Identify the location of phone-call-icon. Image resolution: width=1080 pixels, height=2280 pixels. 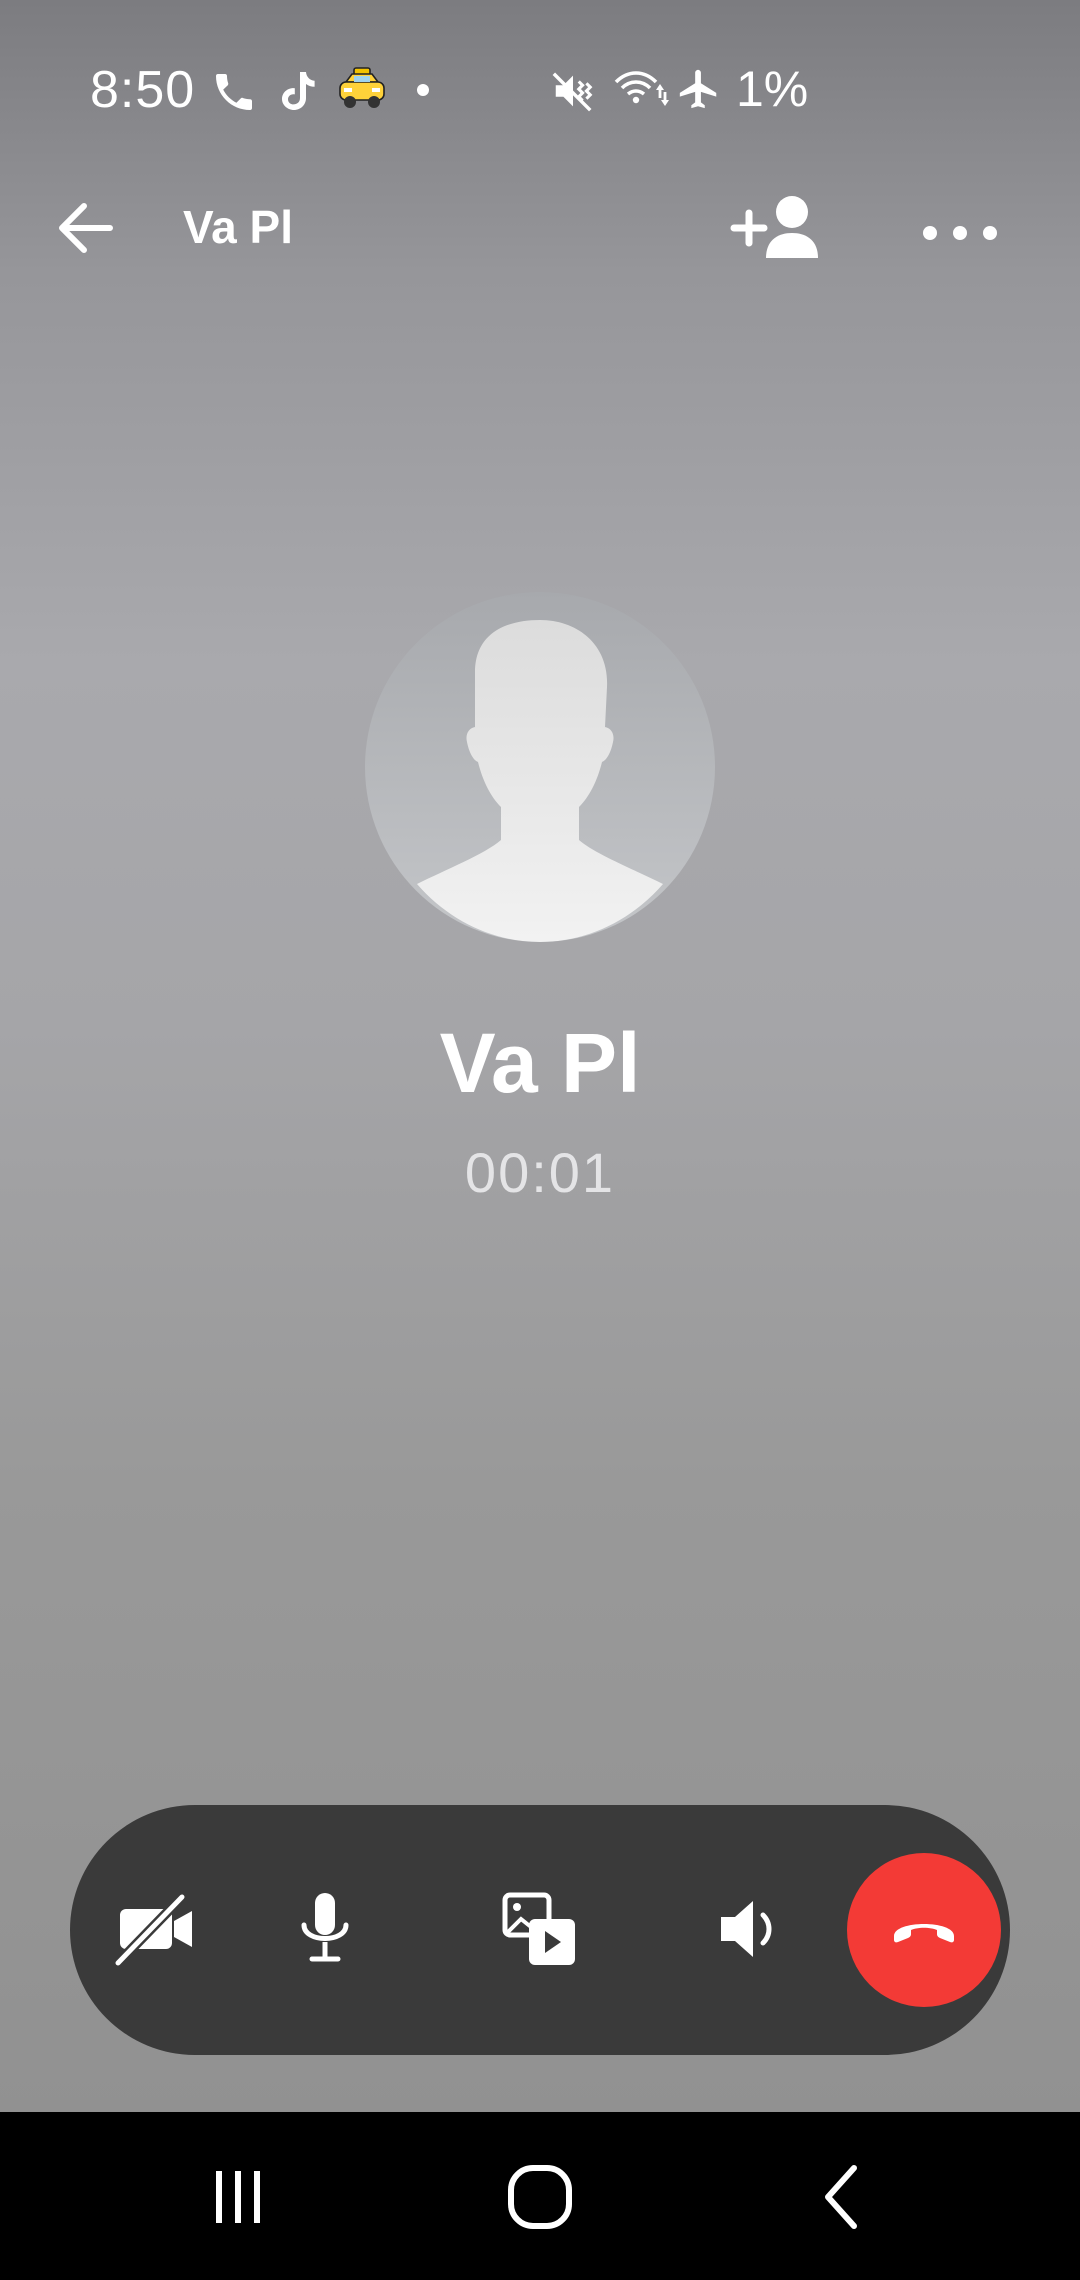
(234, 92).